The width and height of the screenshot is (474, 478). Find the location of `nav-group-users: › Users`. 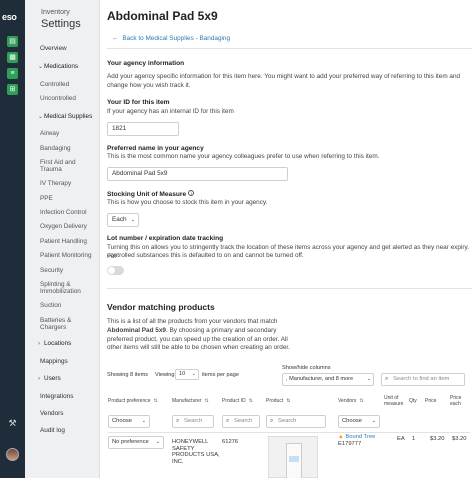

nav-group-users: › Users is located at coordinates (49, 378).